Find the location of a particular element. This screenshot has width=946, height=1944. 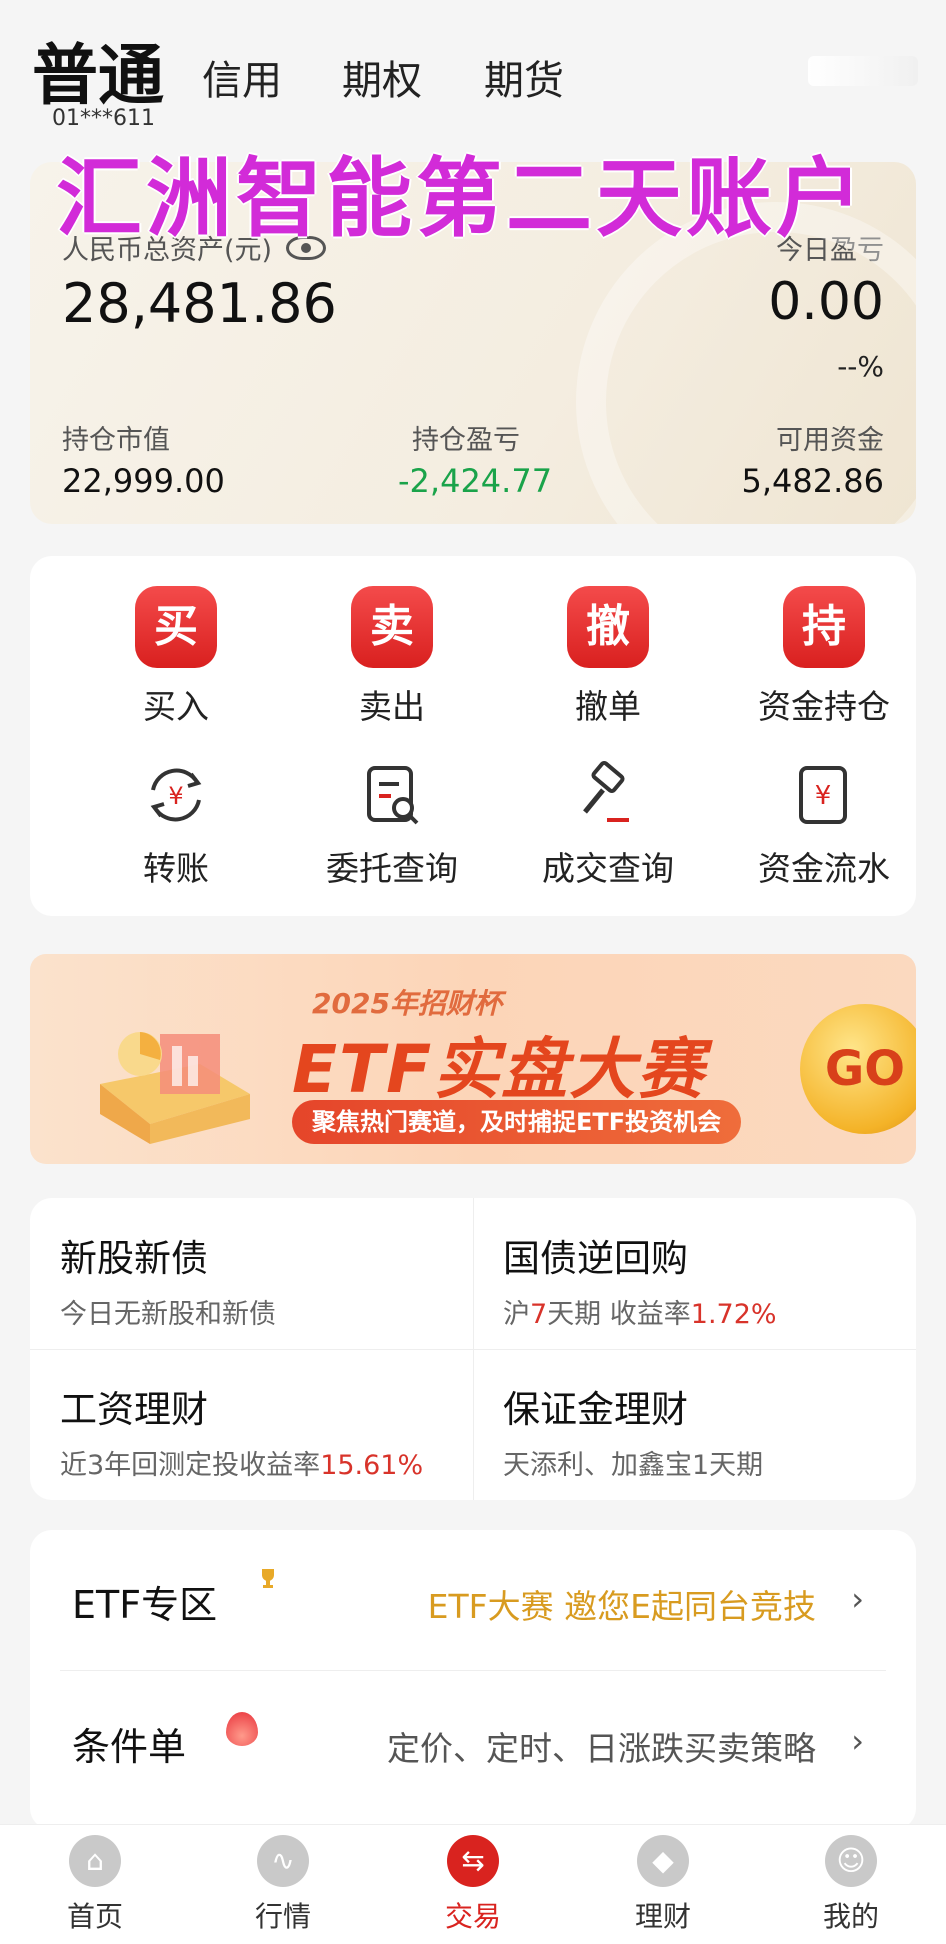

conditional-order-row: 条件单 定价、定时、日涨跌买卖策略 › is located at coordinates (473, 1742).